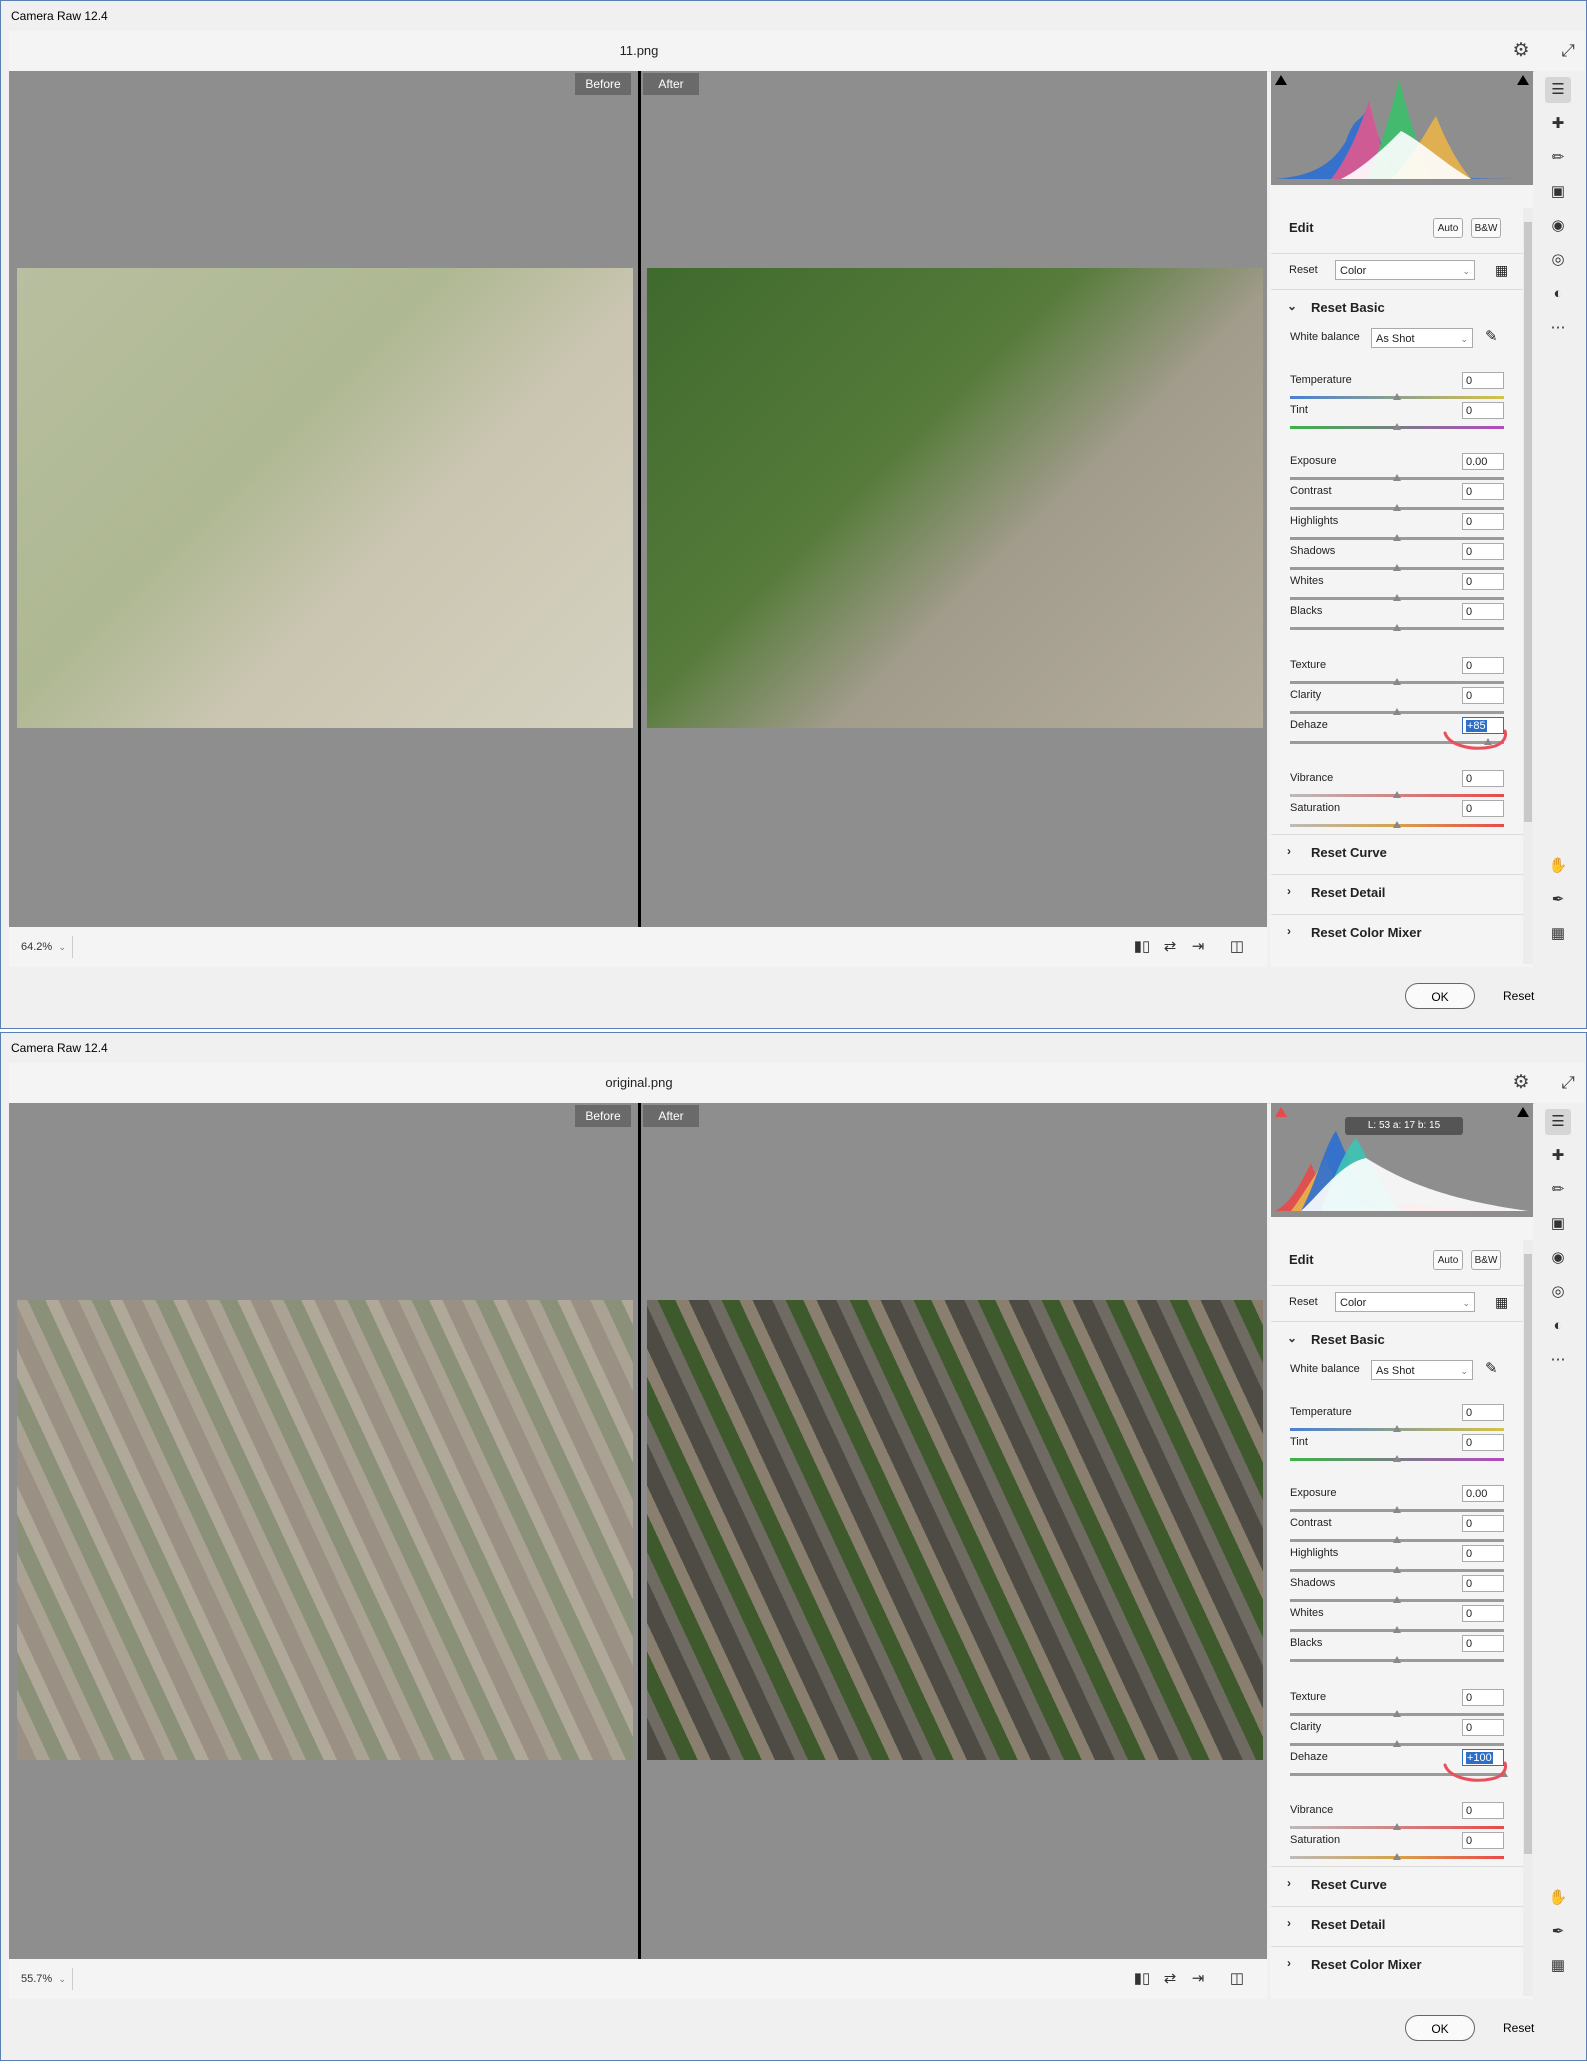 The width and height of the screenshot is (1587, 2064). What do you see at coordinates (1501, 270) in the screenshot?
I see `profile-browser-icon: ▦` at bounding box center [1501, 270].